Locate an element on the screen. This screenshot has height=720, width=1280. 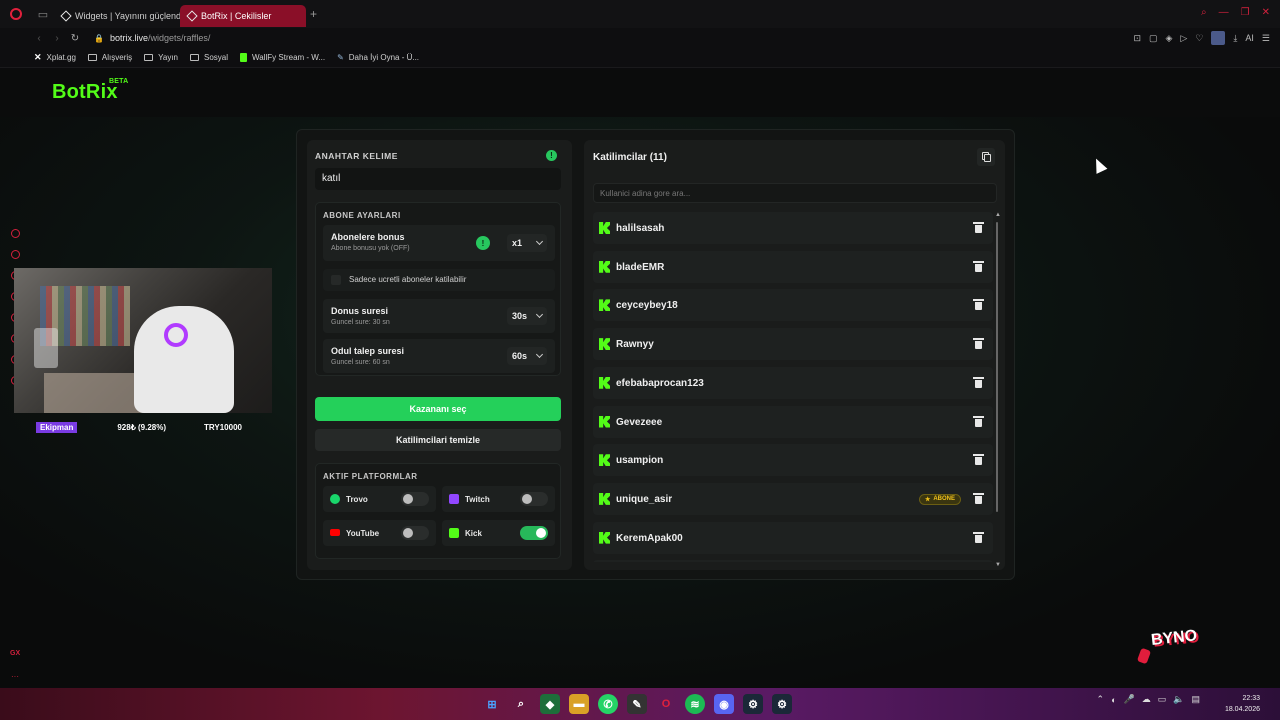
app-icon: ✎ is located at coordinates (637, 704).